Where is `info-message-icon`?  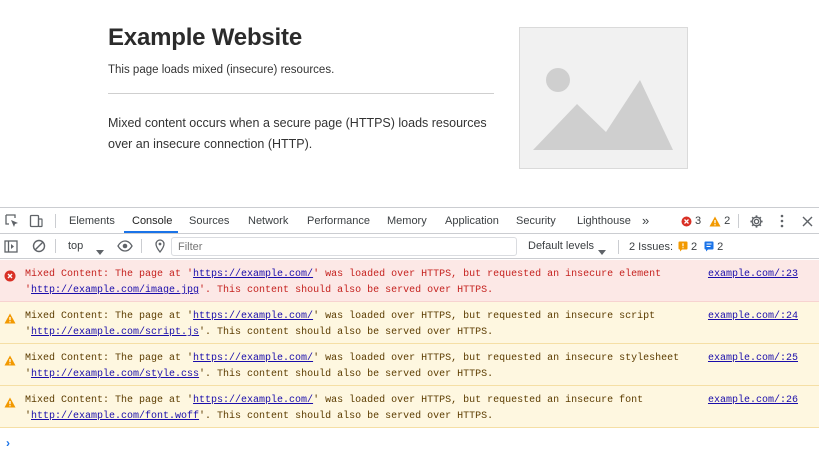
info-message-icon is located at coordinates (709, 246).